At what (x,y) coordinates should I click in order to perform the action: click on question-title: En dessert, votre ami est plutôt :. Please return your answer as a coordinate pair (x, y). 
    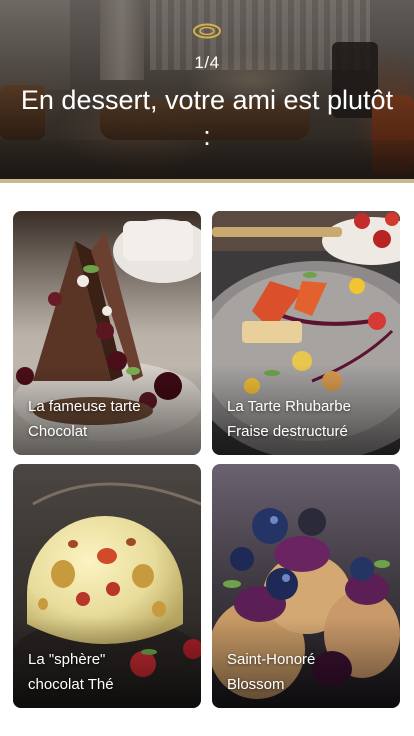
    Looking at the image, I should click on (207, 118).